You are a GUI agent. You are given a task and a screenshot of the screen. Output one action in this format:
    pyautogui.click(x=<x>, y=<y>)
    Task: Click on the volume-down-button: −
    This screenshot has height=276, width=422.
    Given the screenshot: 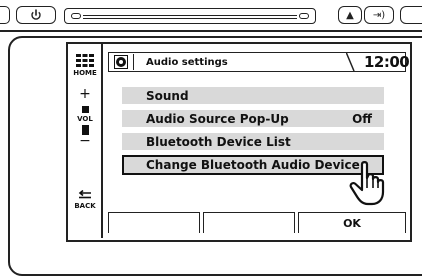 What is the action you would take?
    pyautogui.click(x=85, y=141)
    